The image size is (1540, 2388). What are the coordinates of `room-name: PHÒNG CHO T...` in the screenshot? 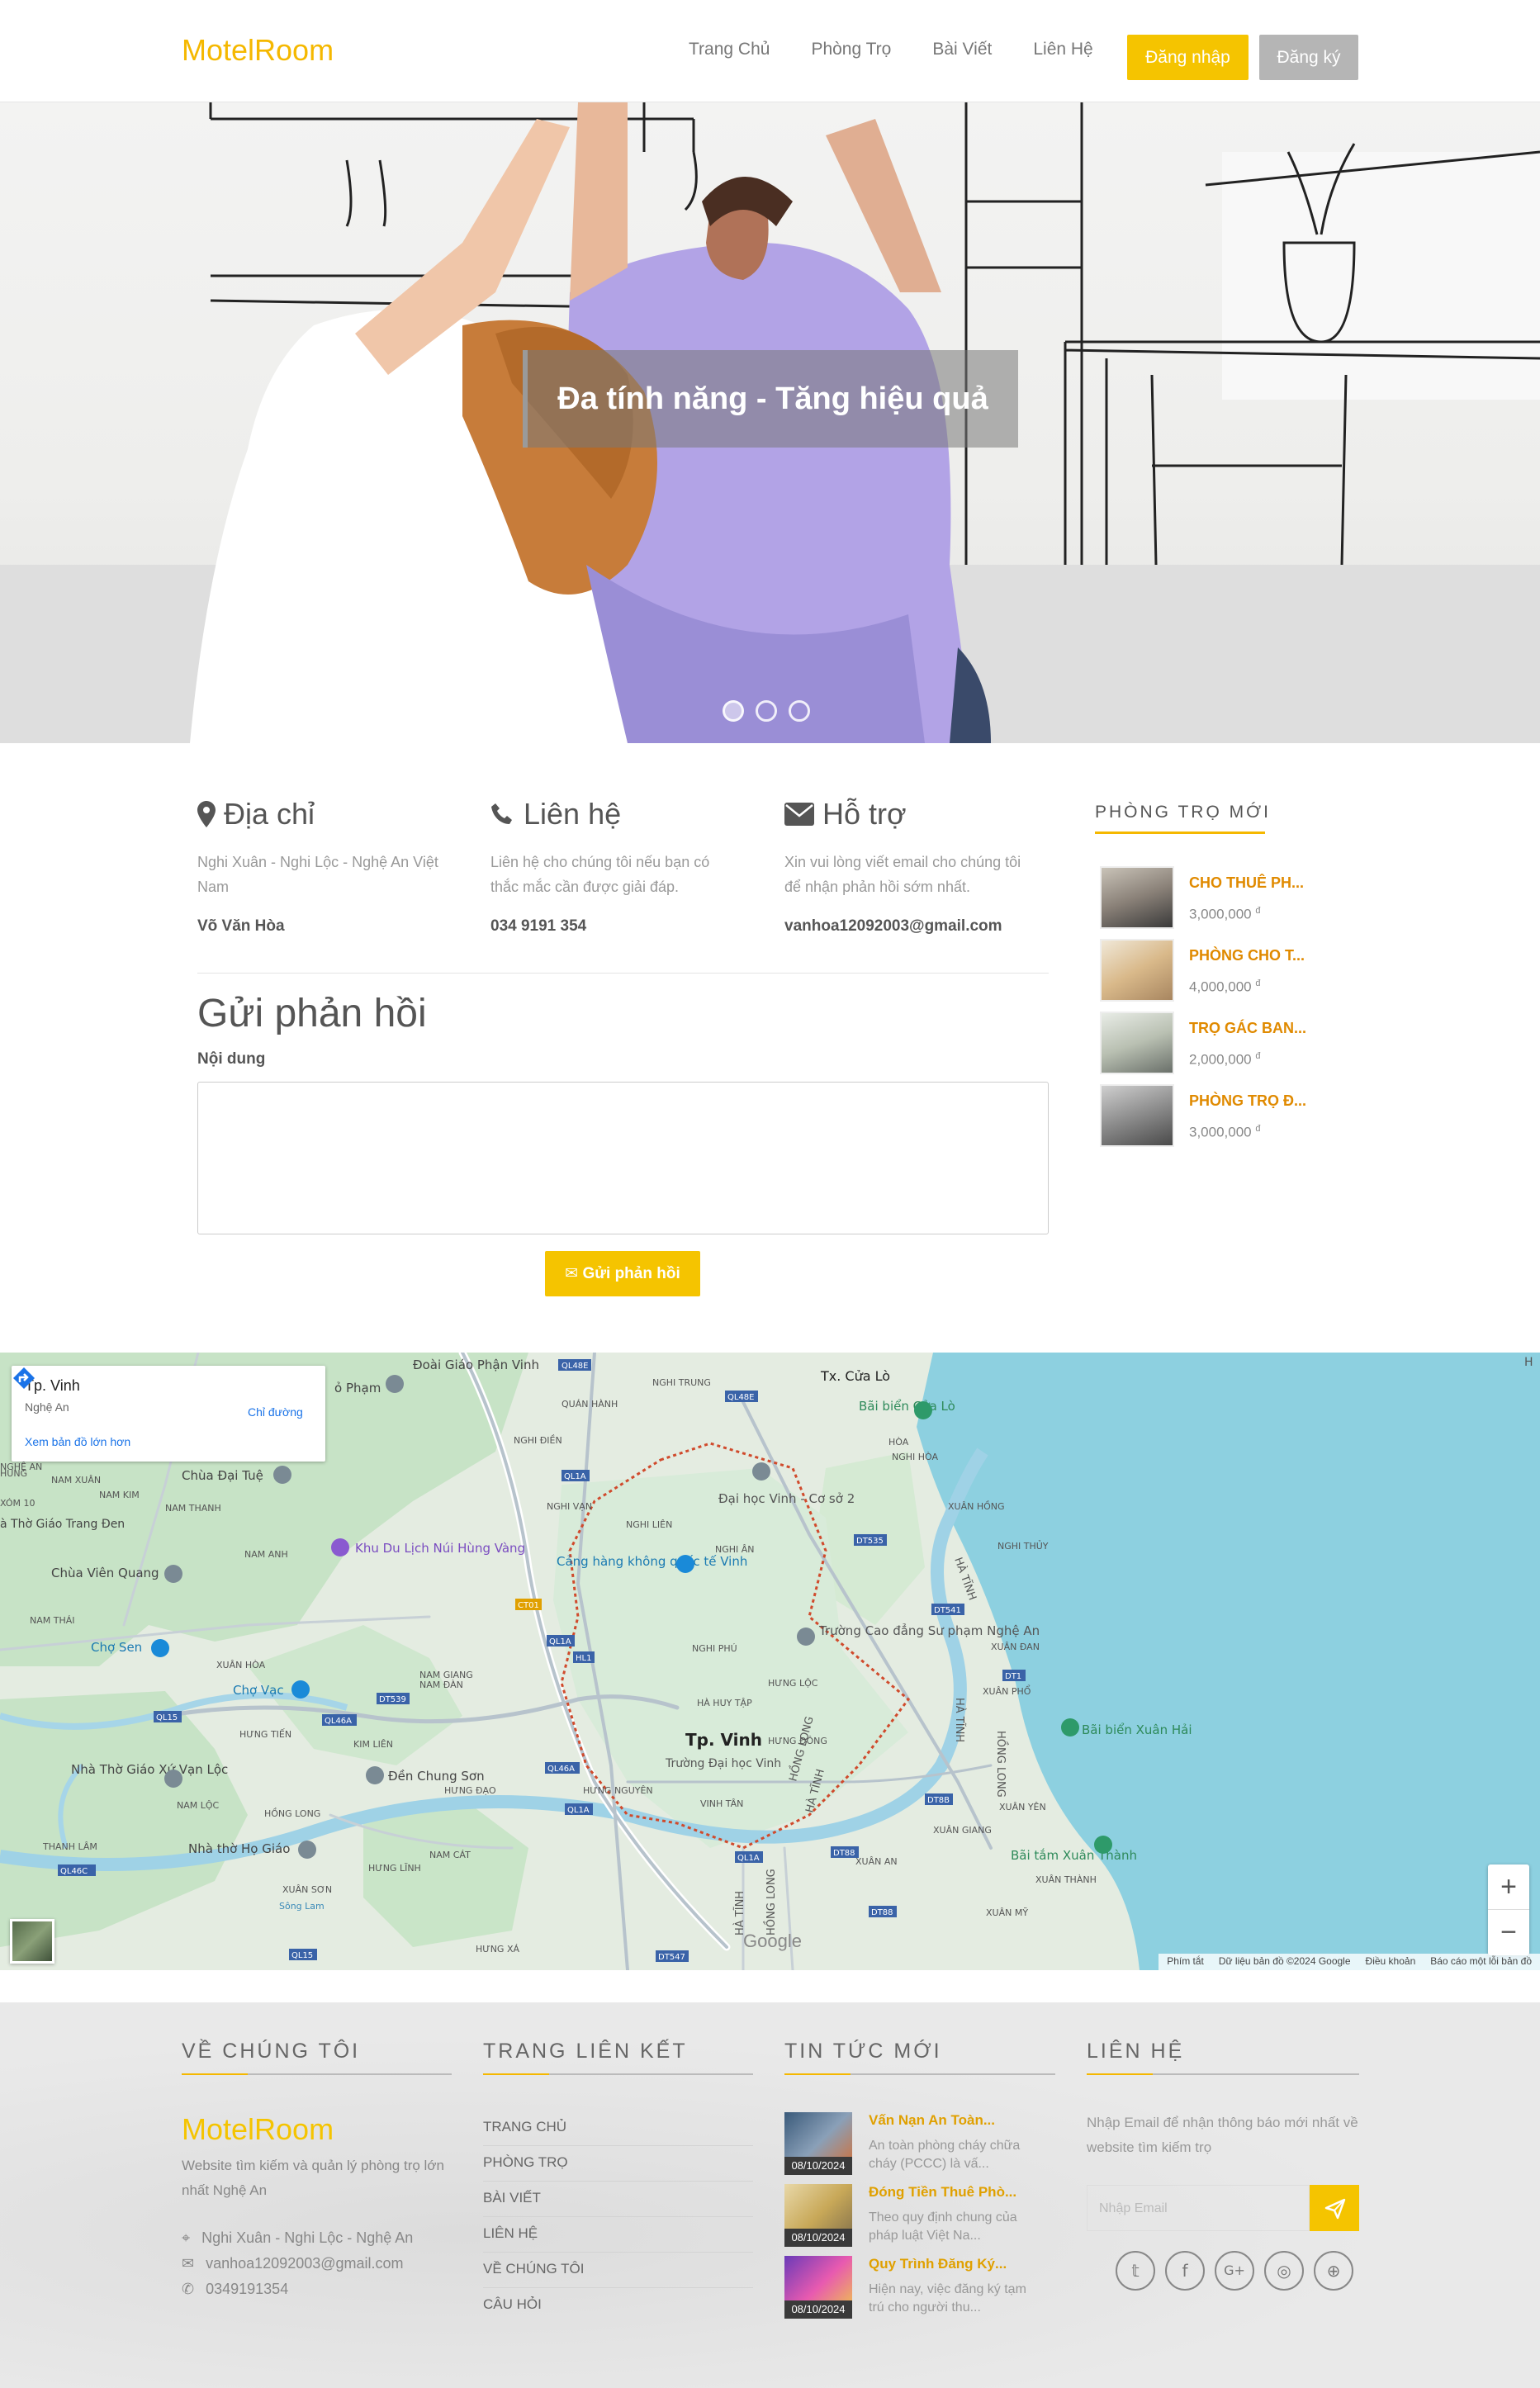 It's located at (1247, 955).